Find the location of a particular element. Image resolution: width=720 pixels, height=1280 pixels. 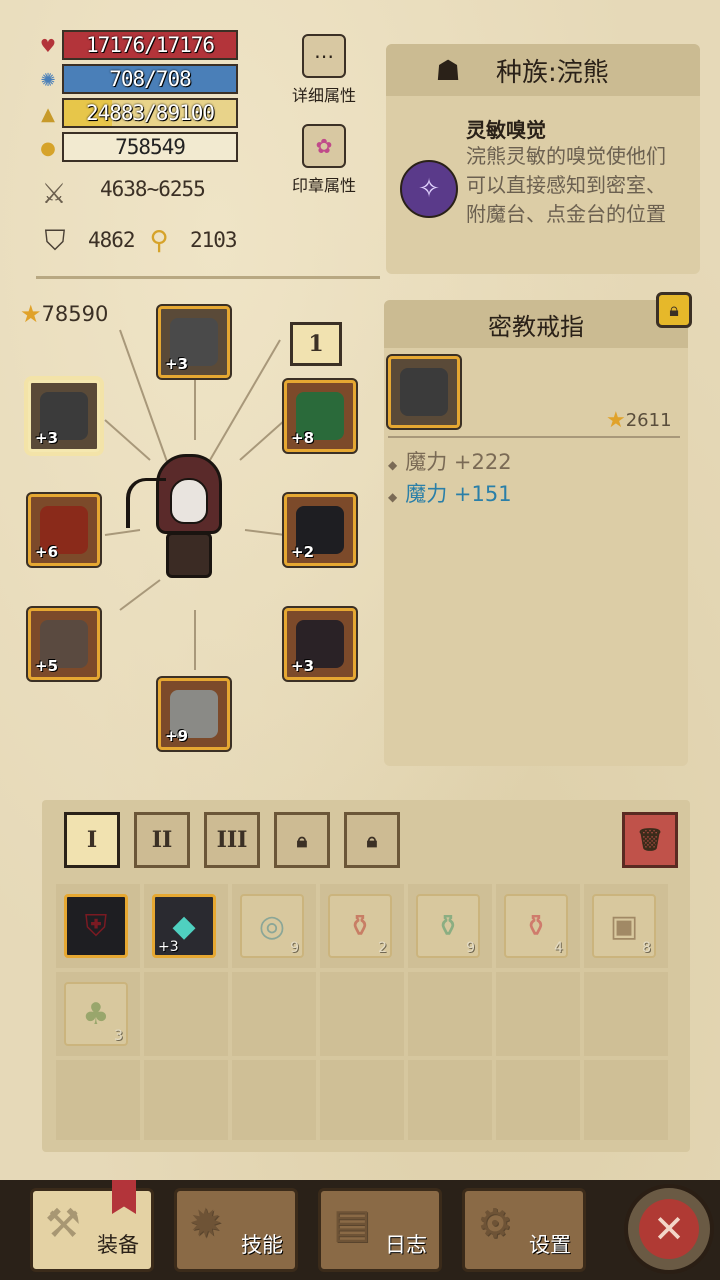

equip-slot-armor: +2 is located at coordinates (320, 530).